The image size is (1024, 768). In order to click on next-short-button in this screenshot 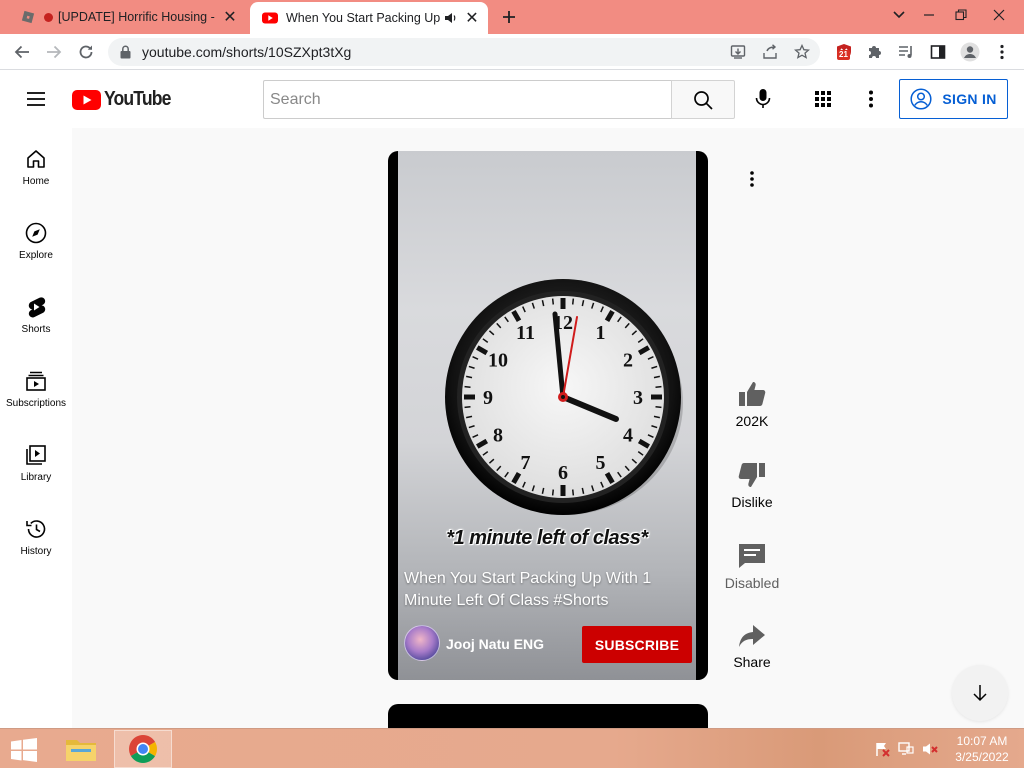, I will do `click(980, 693)`.